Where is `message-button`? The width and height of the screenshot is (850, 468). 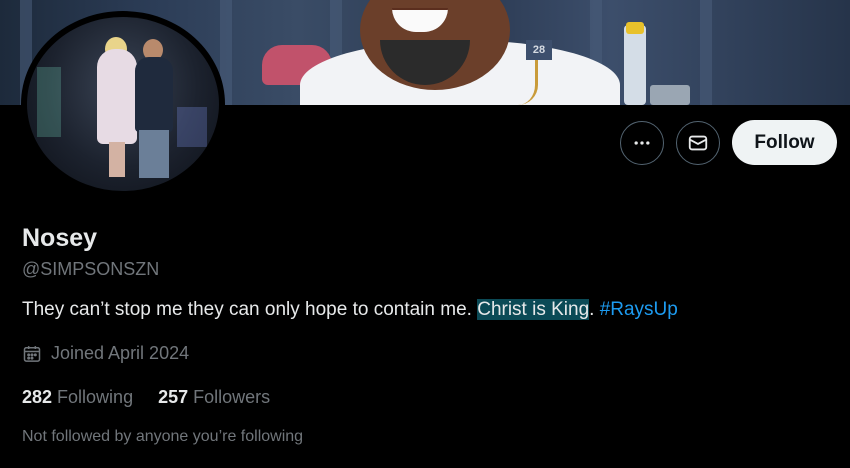 message-button is located at coordinates (698, 143).